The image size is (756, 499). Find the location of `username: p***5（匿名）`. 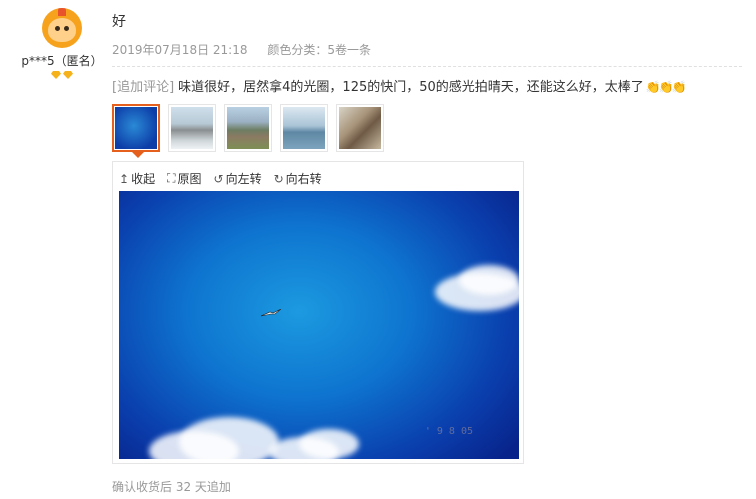

username: p***5（匿名） is located at coordinates (62, 61).